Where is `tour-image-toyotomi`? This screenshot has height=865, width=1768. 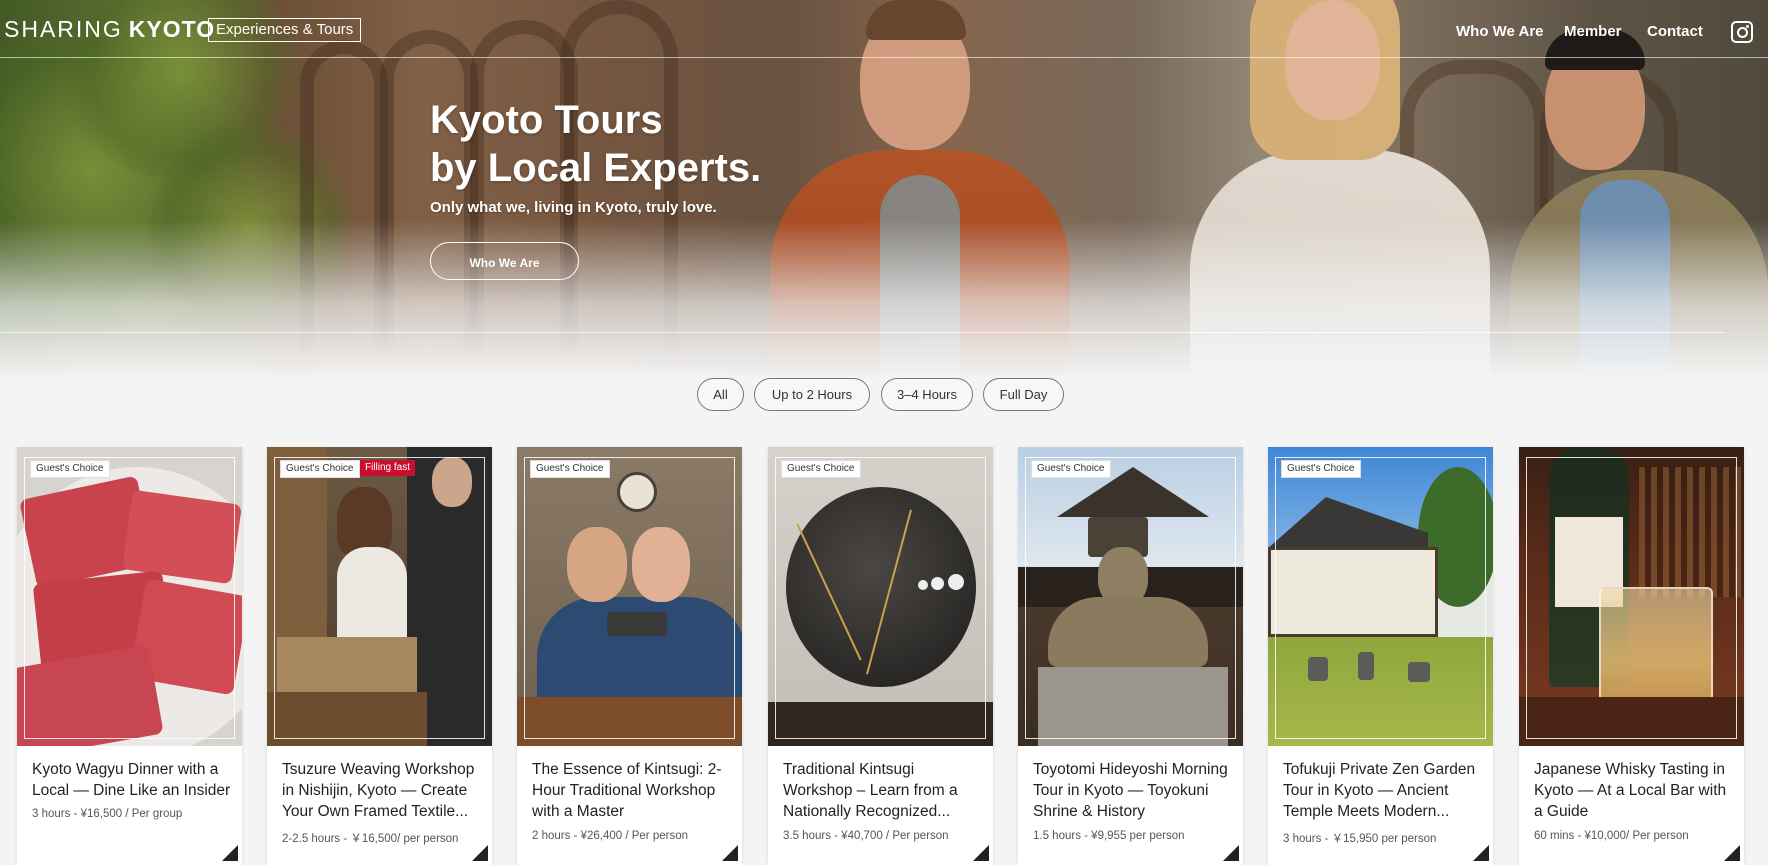
tour-image-toyotomi is located at coordinates (1130, 596).